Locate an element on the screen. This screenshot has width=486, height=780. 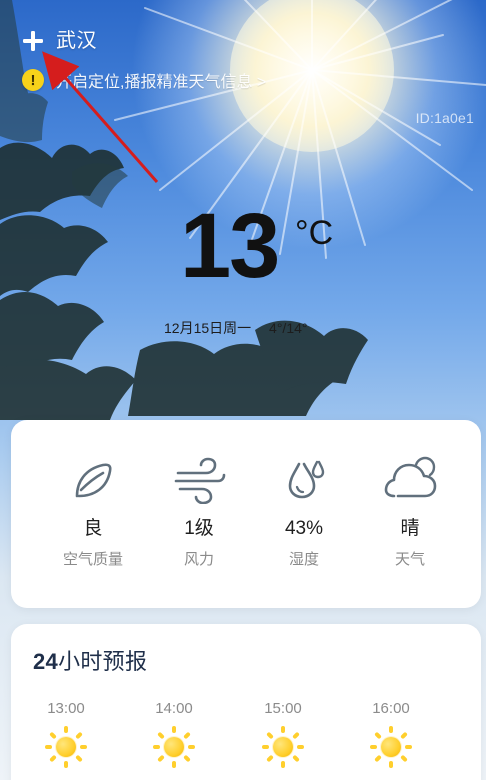
plus-icon is located at coordinates (33, 41).